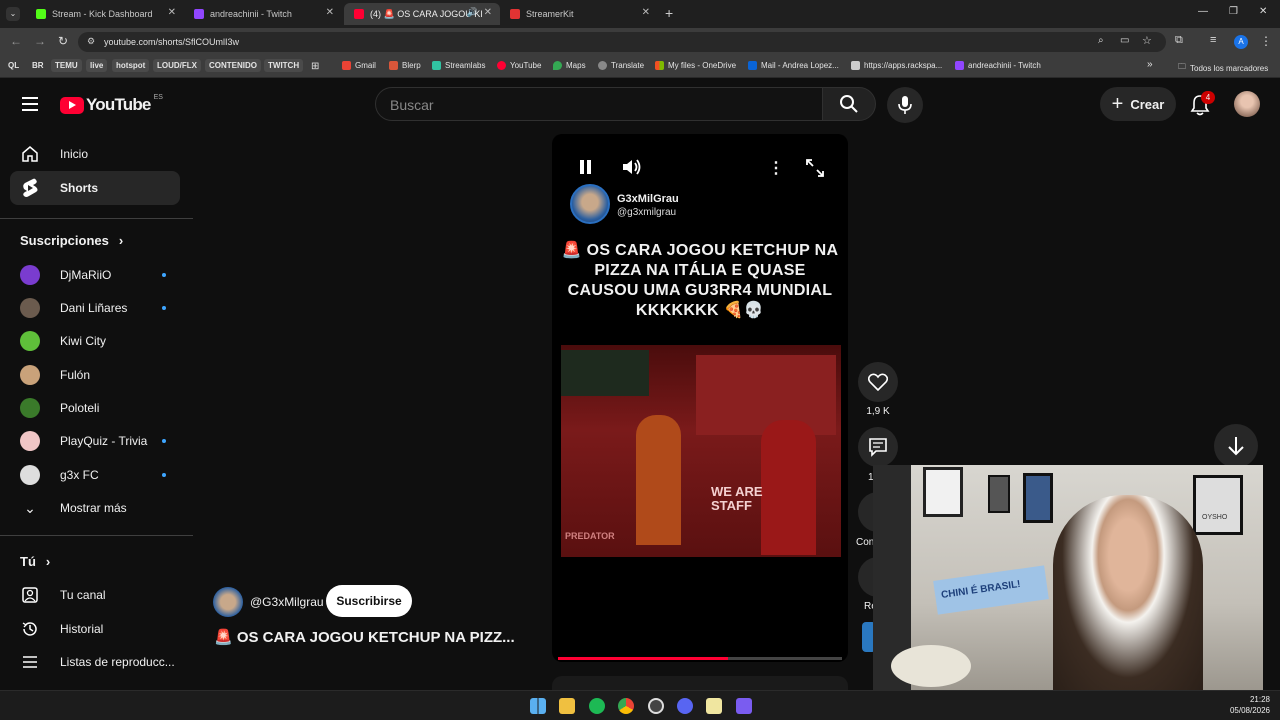  What do you see at coordinates (287, 602) in the screenshot?
I see `channel-handle: @G3xMilgrau` at bounding box center [287, 602].